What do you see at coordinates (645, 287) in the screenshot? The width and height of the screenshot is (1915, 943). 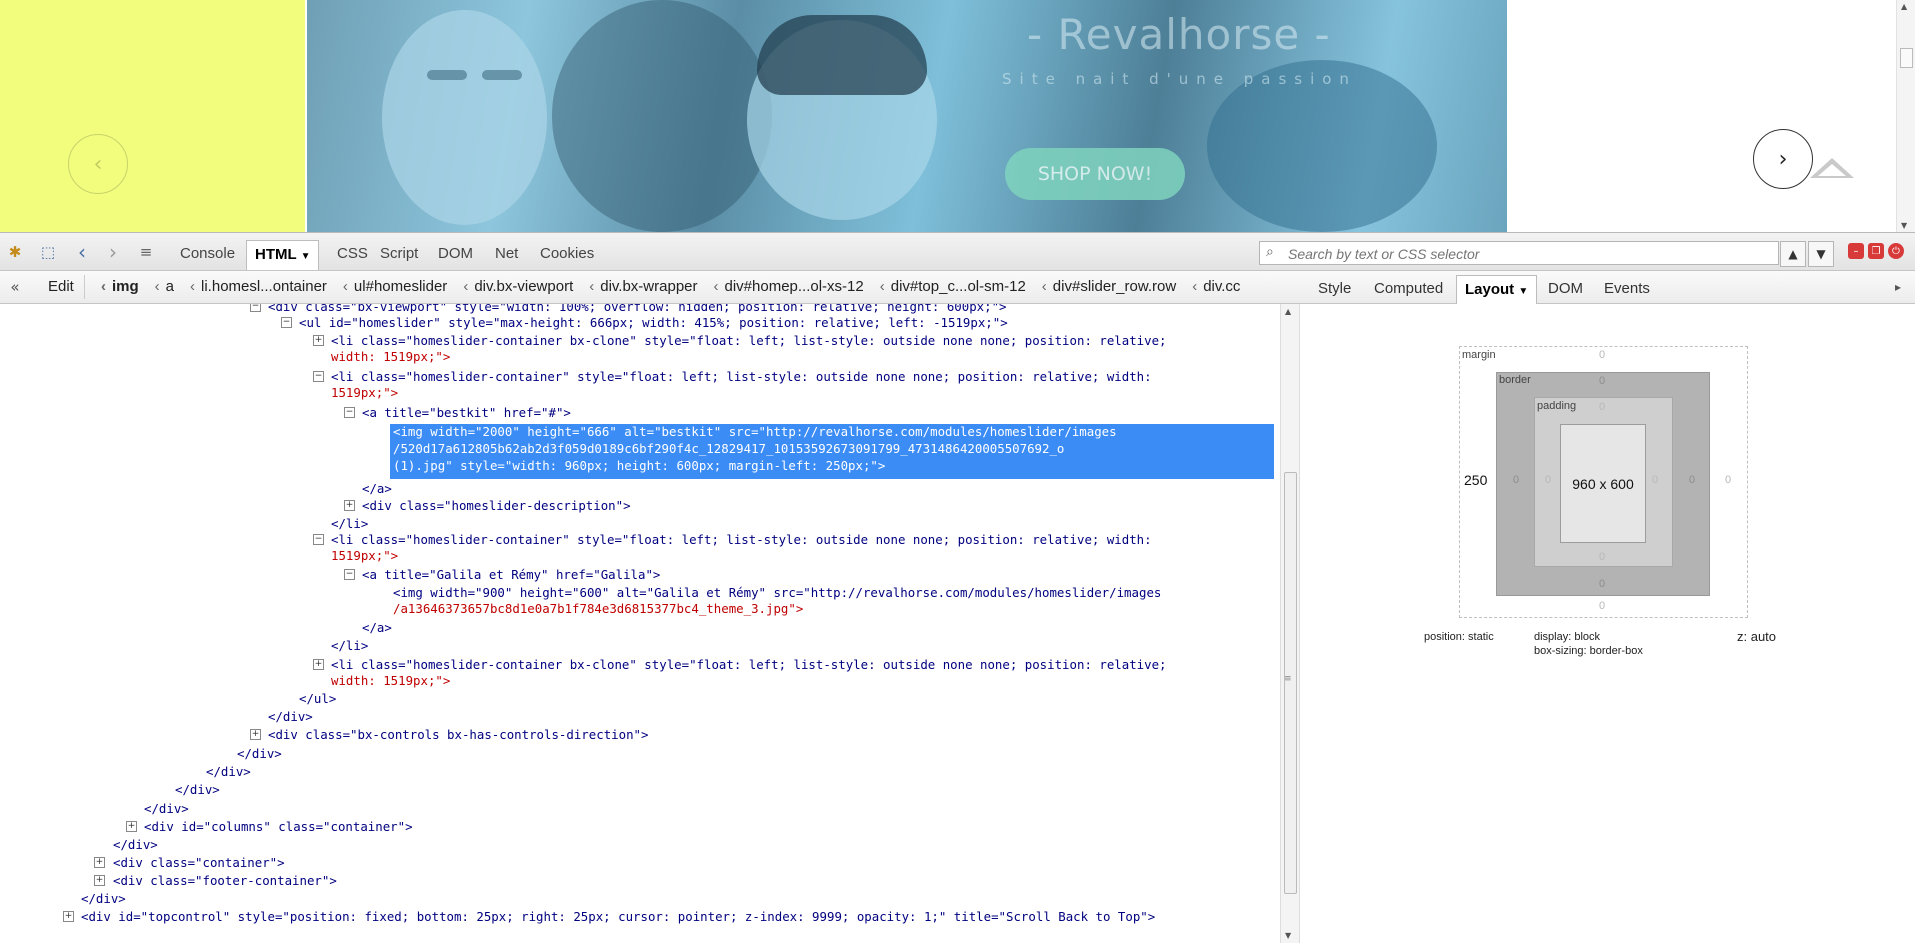 I see `breadcrumb-item: div.bx-wrapper` at bounding box center [645, 287].